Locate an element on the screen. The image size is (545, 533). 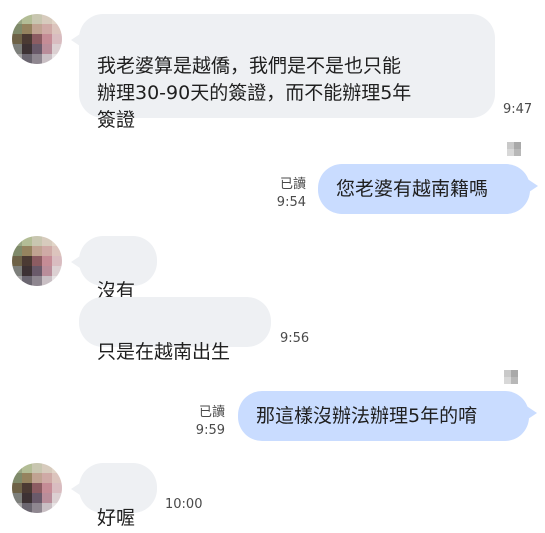
outgoing-message-bubble: 您老婆有越南籍嗎 is located at coordinates (428, 189).